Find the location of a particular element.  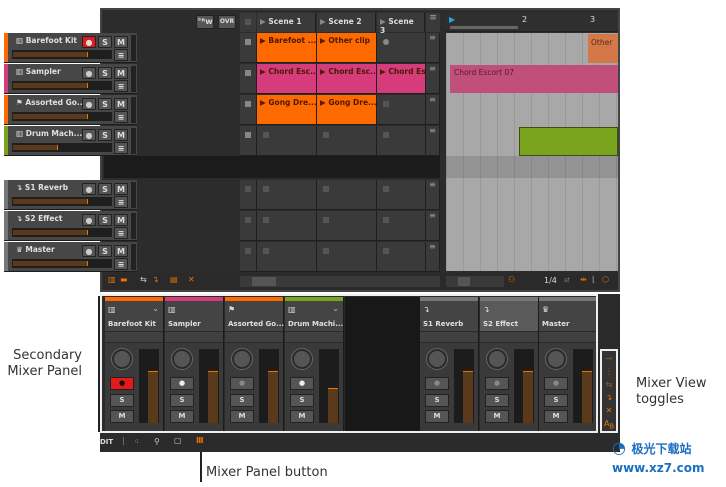

loop-region is located at coordinates (484, 27).